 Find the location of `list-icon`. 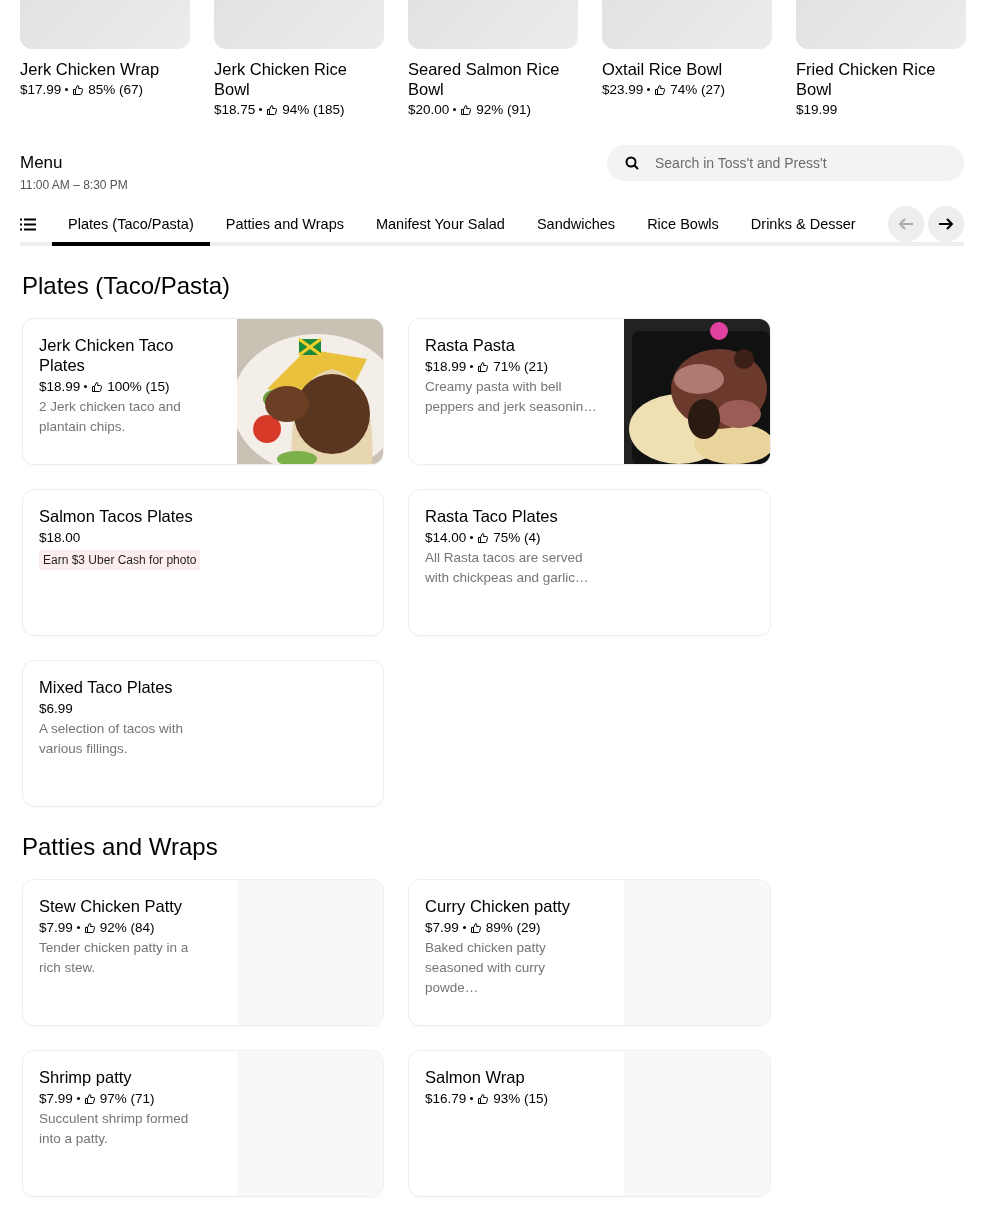

list-icon is located at coordinates (28, 224).